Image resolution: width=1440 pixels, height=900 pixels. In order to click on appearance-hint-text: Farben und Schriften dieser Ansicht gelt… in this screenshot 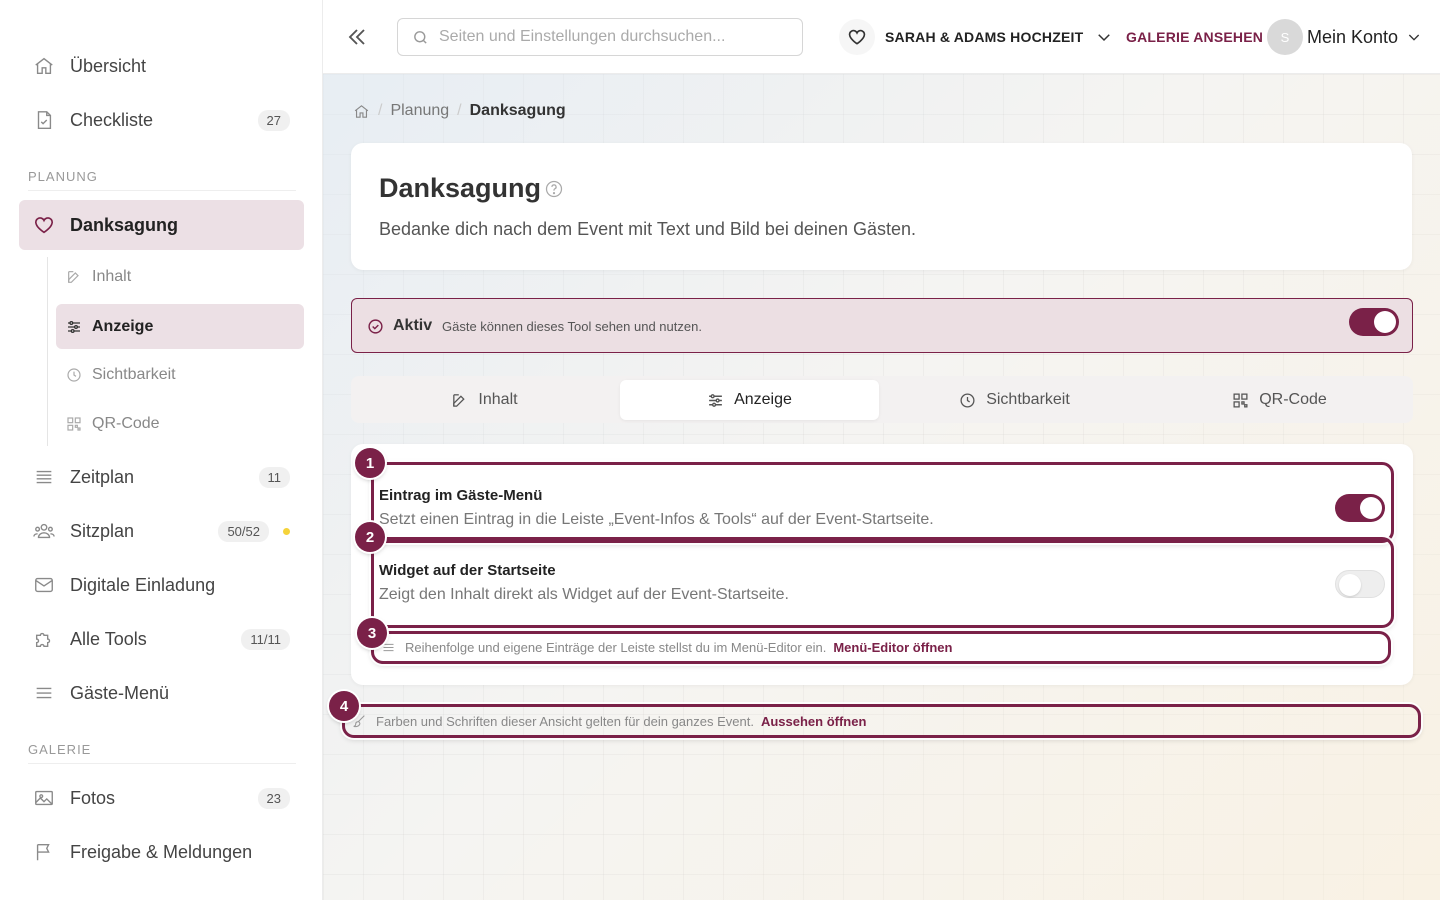, I will do `click(565, 721)`.